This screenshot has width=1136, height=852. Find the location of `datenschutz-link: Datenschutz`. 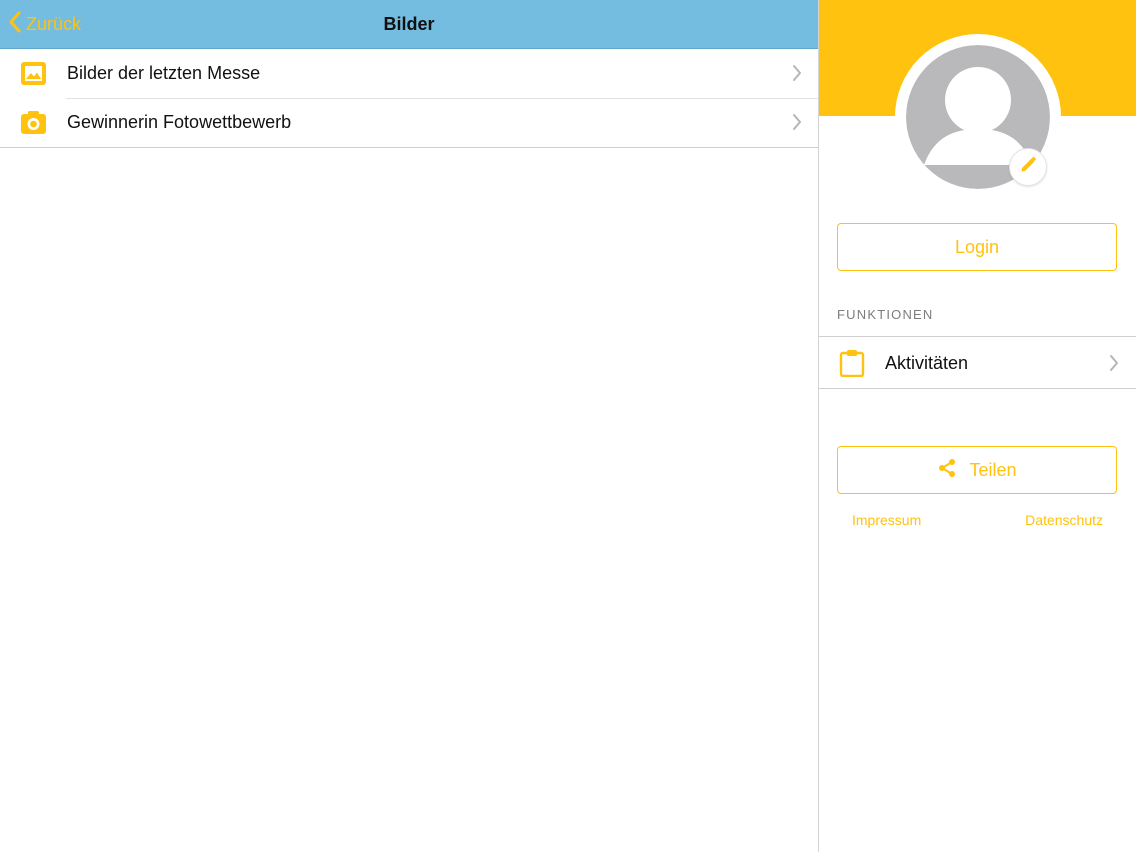

datenschutz-link: Datenschutz is located at coordinates (1064, 520).